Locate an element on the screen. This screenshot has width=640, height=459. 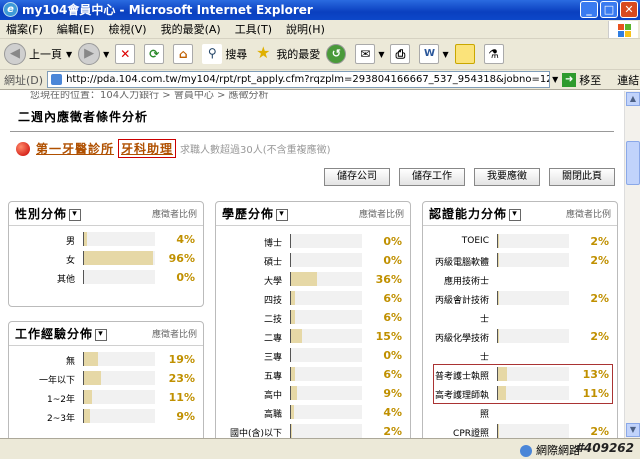
stop-button: ✕ is located at coordinates (126, 54).